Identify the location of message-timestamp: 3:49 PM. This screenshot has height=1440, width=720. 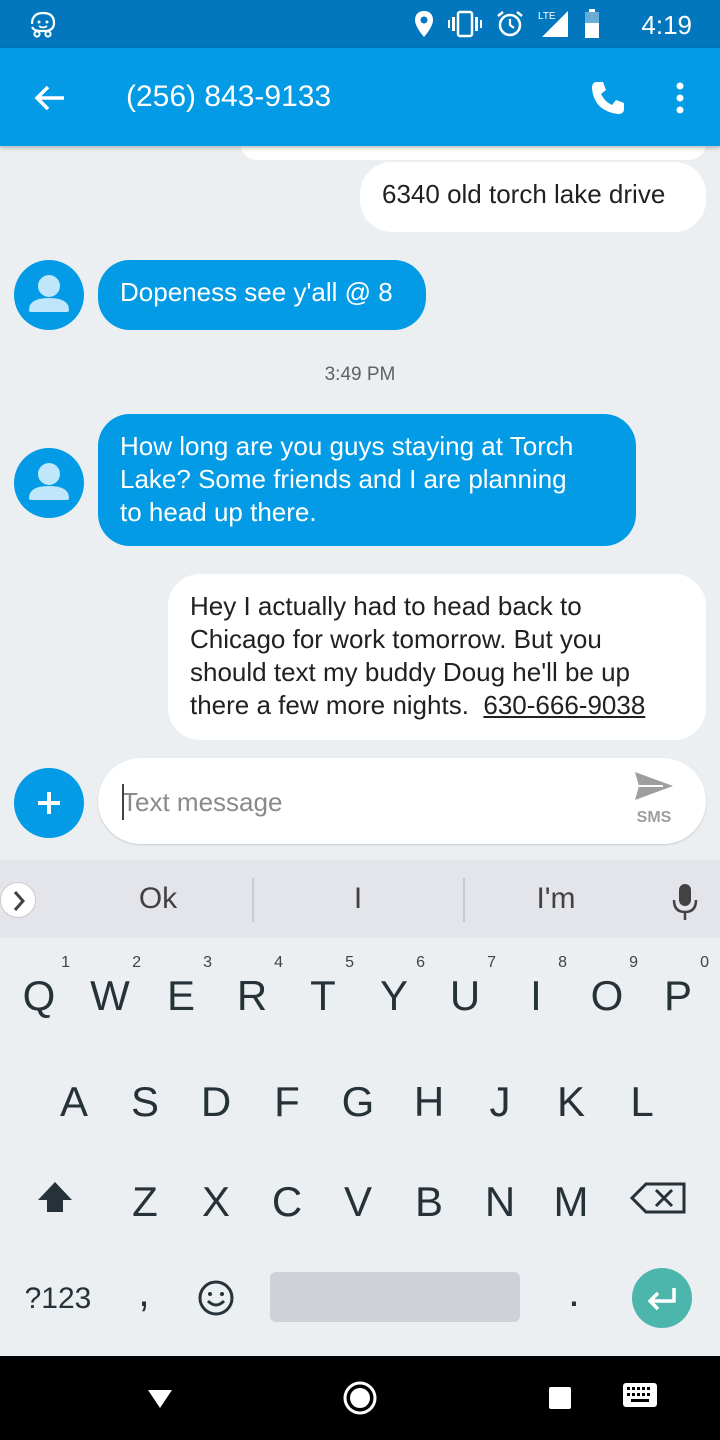
(360, 374).